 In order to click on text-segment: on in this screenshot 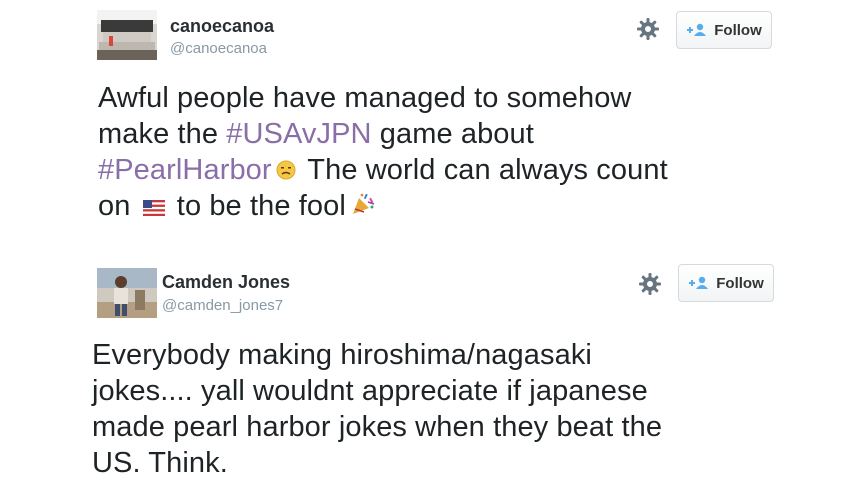, I will do `click(118, 206)`.